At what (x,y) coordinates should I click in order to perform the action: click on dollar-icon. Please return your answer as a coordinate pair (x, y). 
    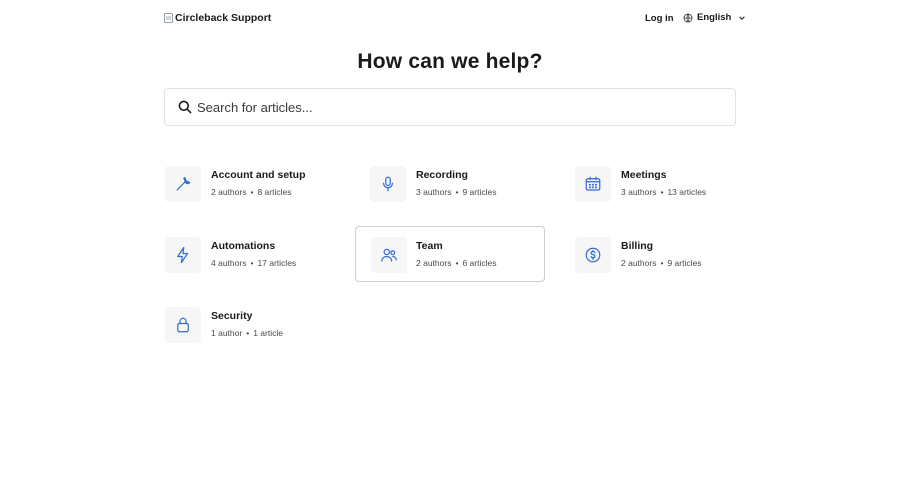
    Looking at the image, I should click on (593, 255).